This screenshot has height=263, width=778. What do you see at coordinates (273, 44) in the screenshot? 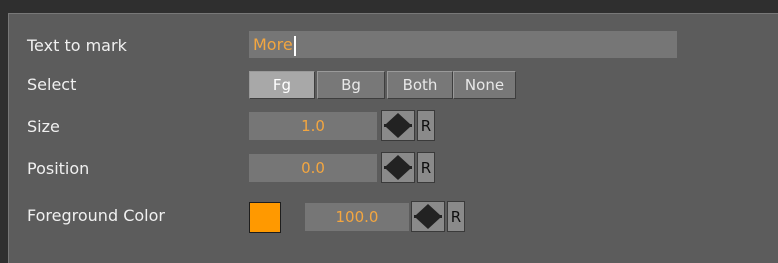
I see `text-to-mark-value: More` at bounding box center [273, 44].